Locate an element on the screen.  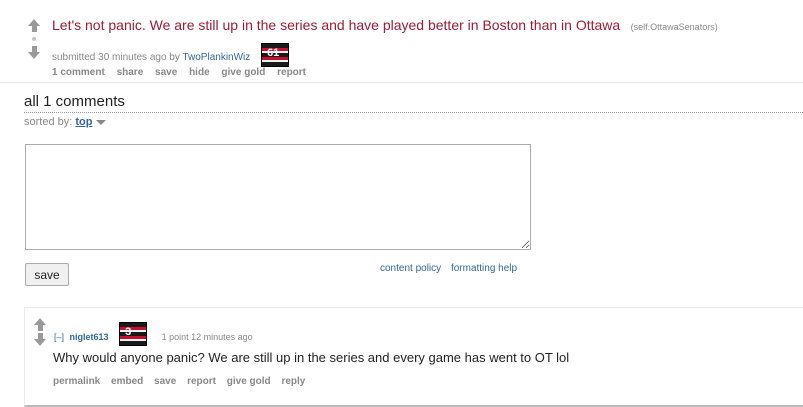
author-flair-jersey-icon: 3 is located at coordinates (133, 334).